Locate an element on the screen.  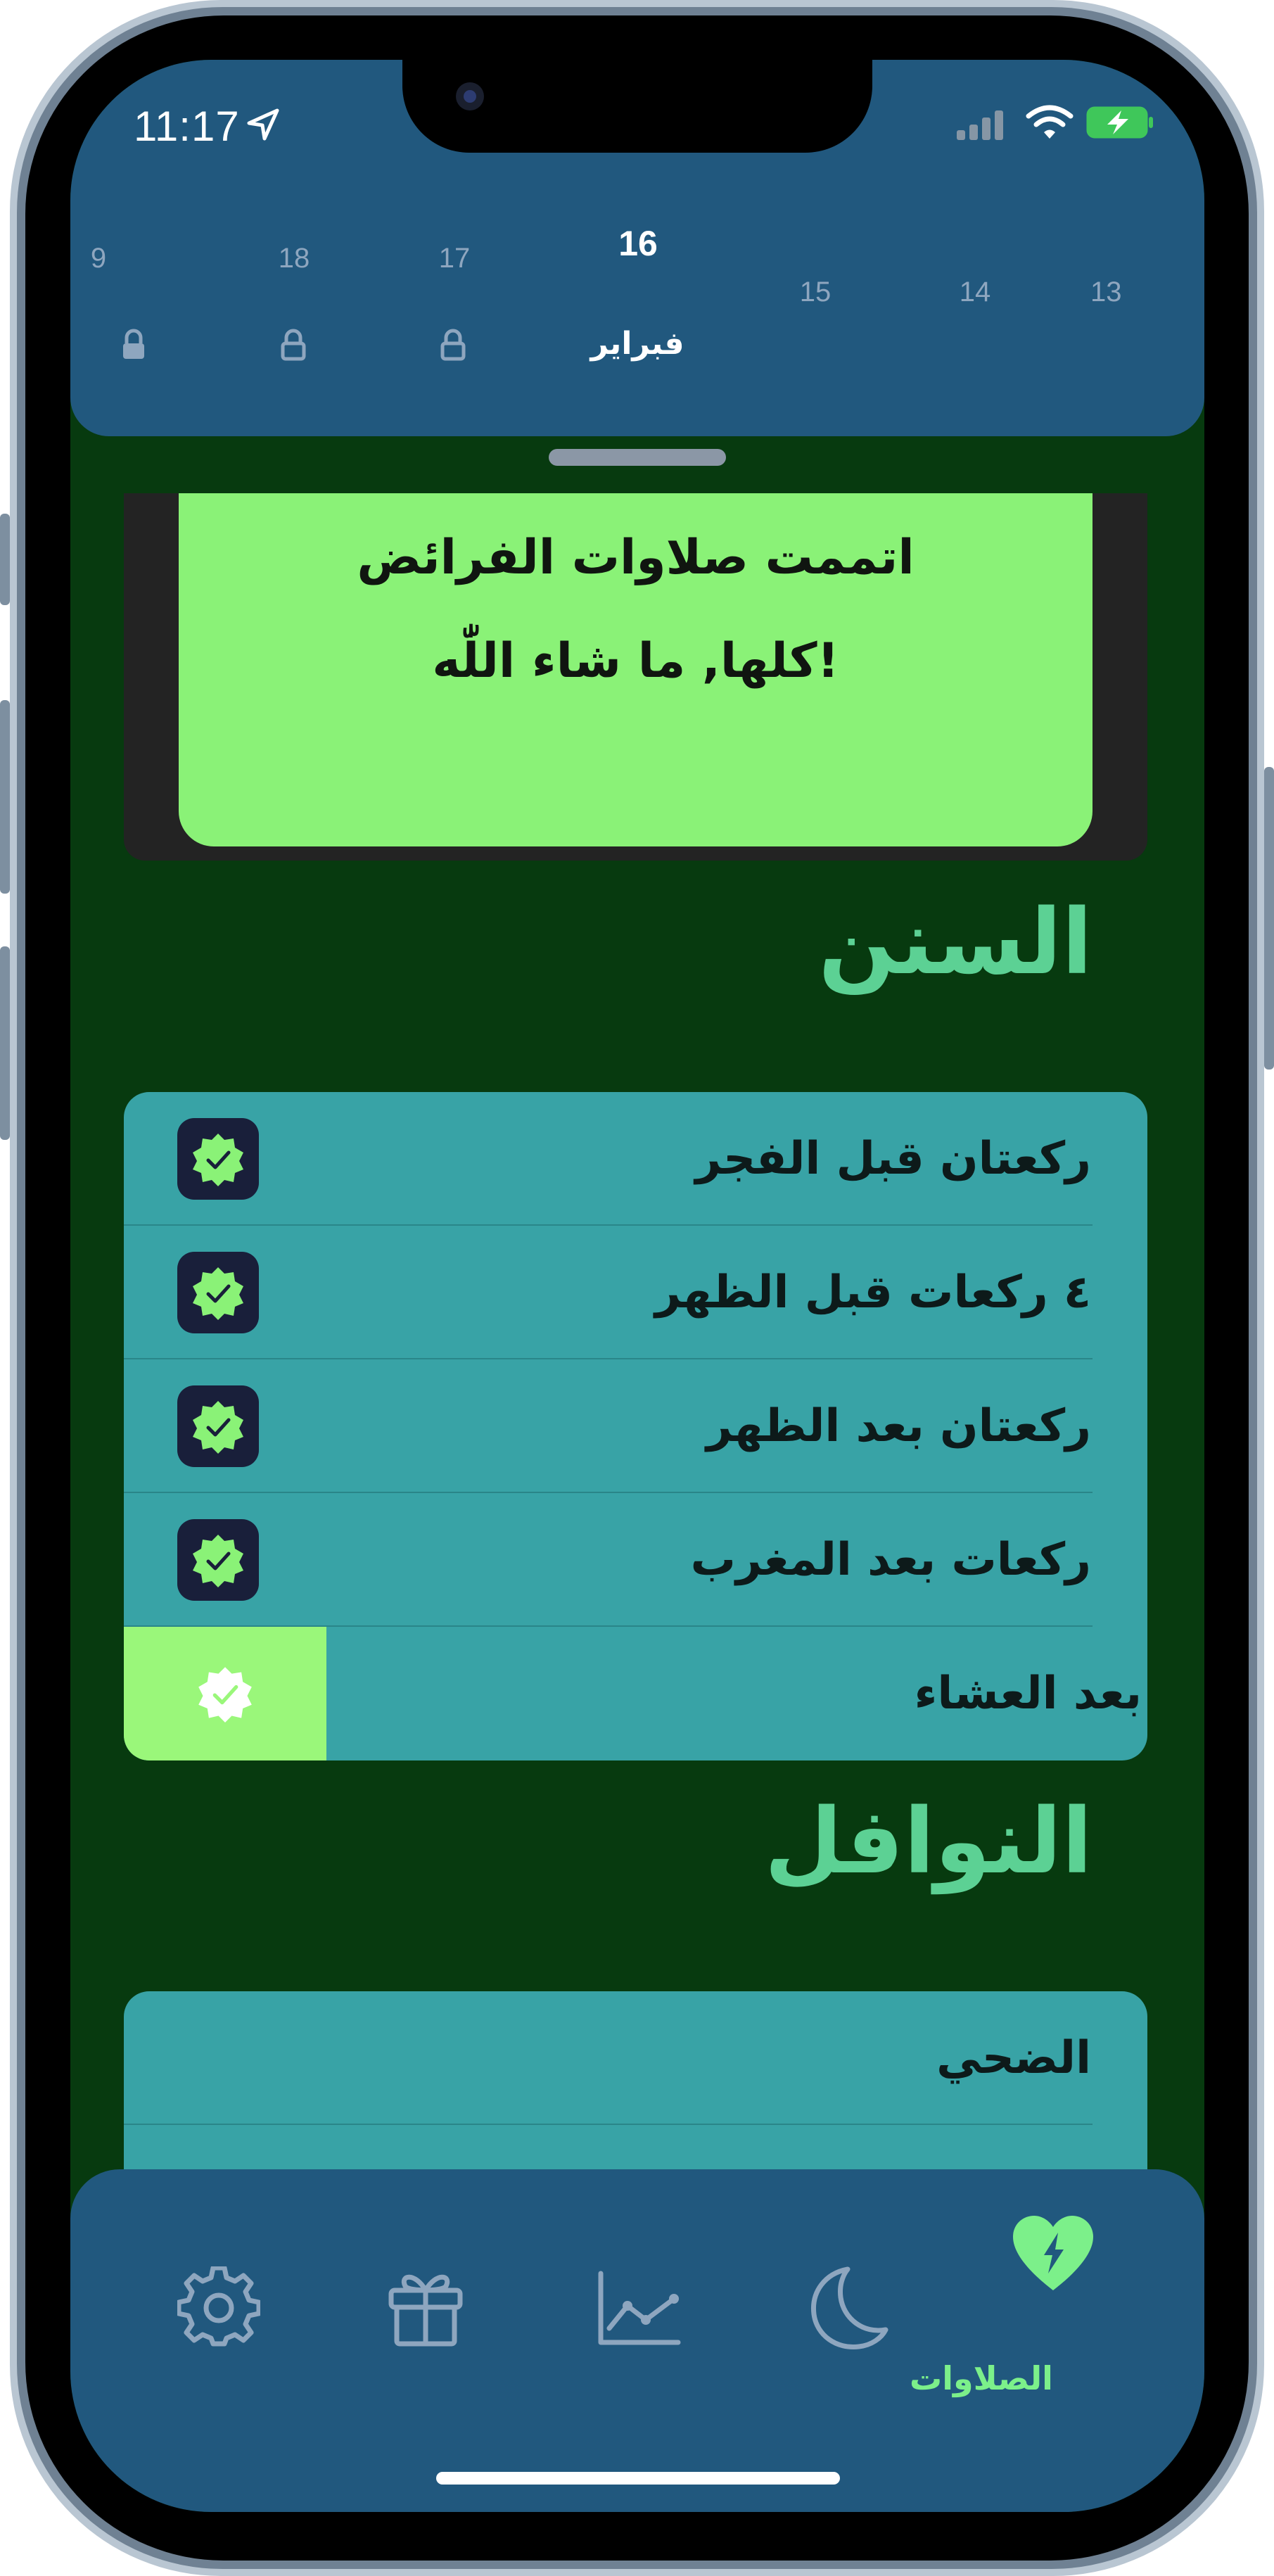
list-item: ركعات بعد المغرب is located at coordinates (635, 1560).